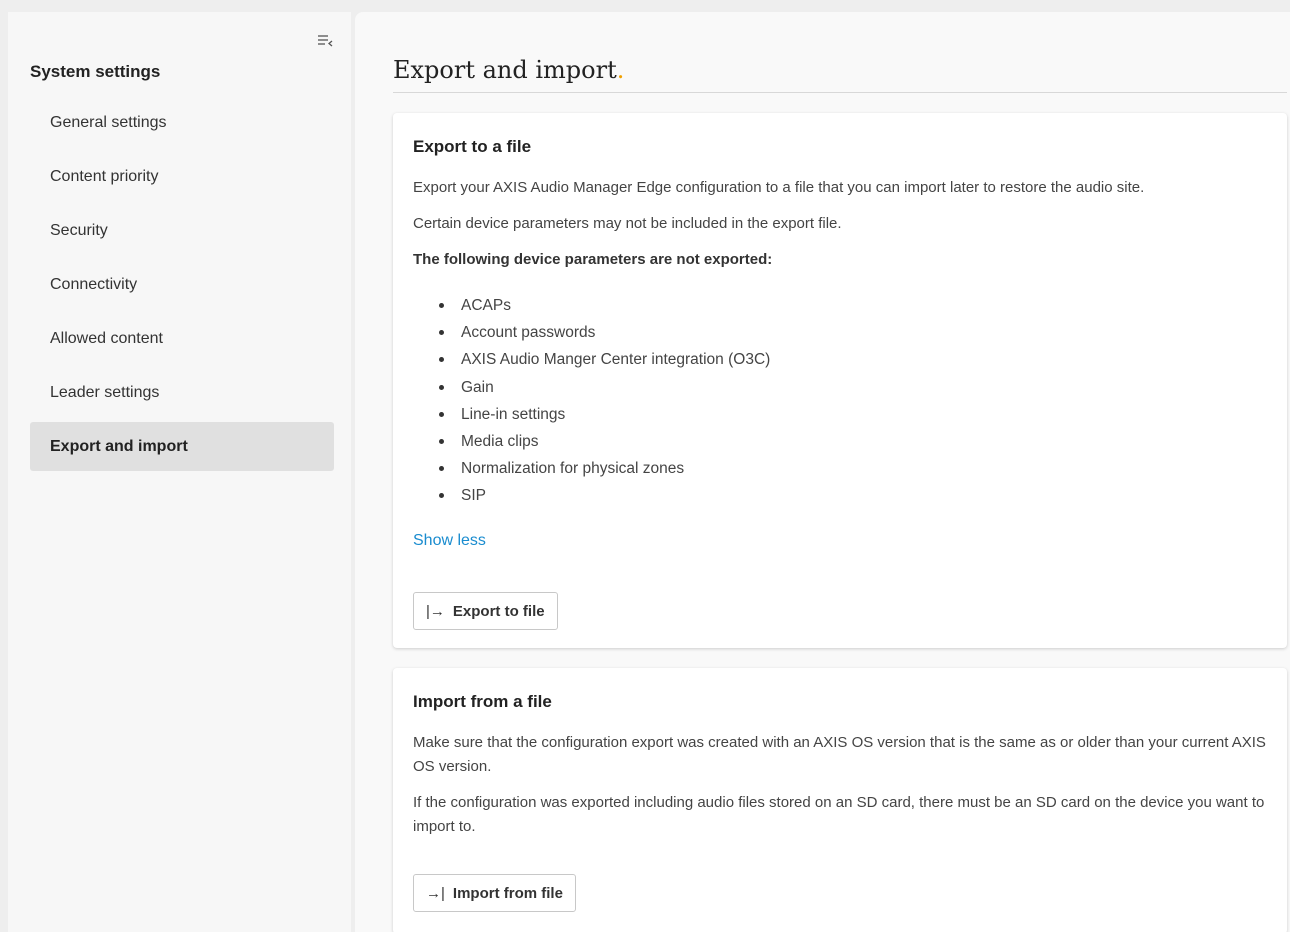 The image size is (1290, 932). I want to click on import-button-label: Import from file, so click(507, 893).